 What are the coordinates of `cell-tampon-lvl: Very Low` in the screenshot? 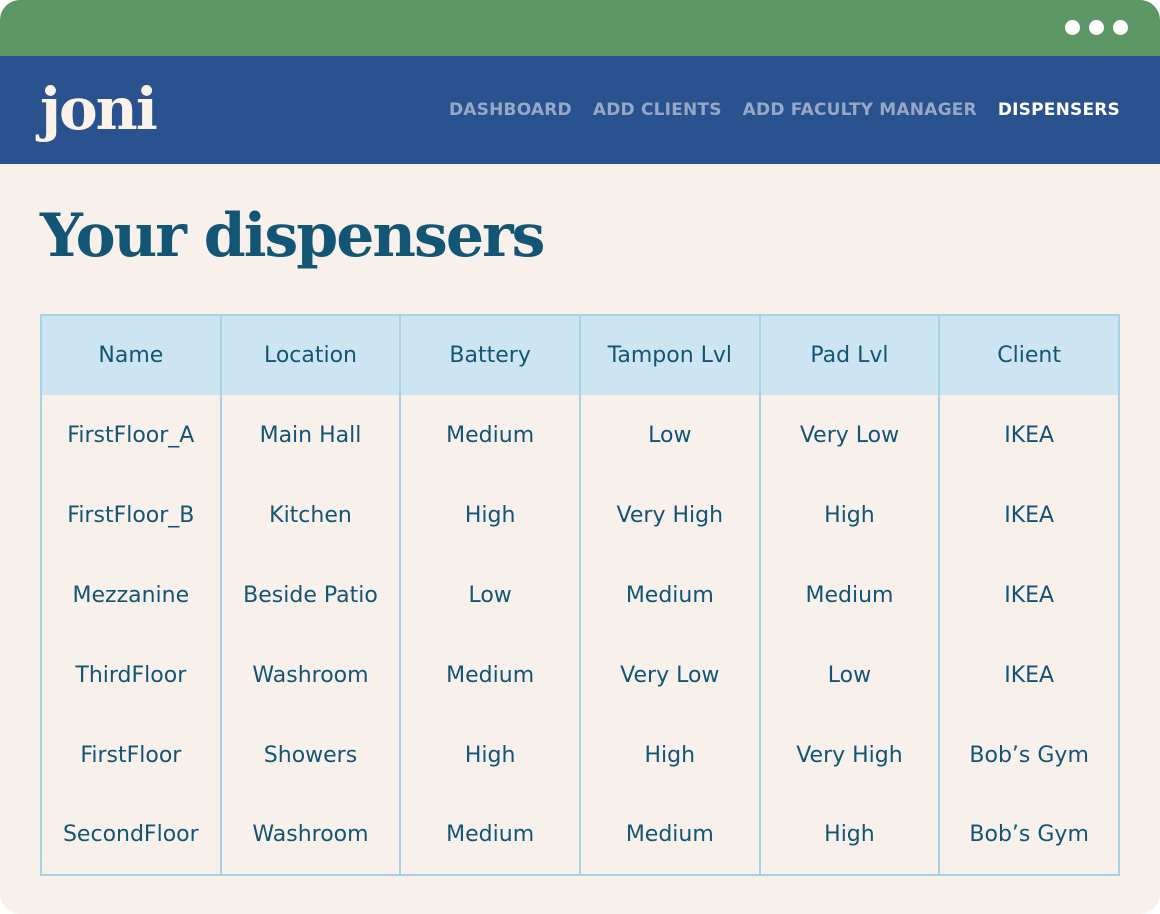 It's located at (669, 675).